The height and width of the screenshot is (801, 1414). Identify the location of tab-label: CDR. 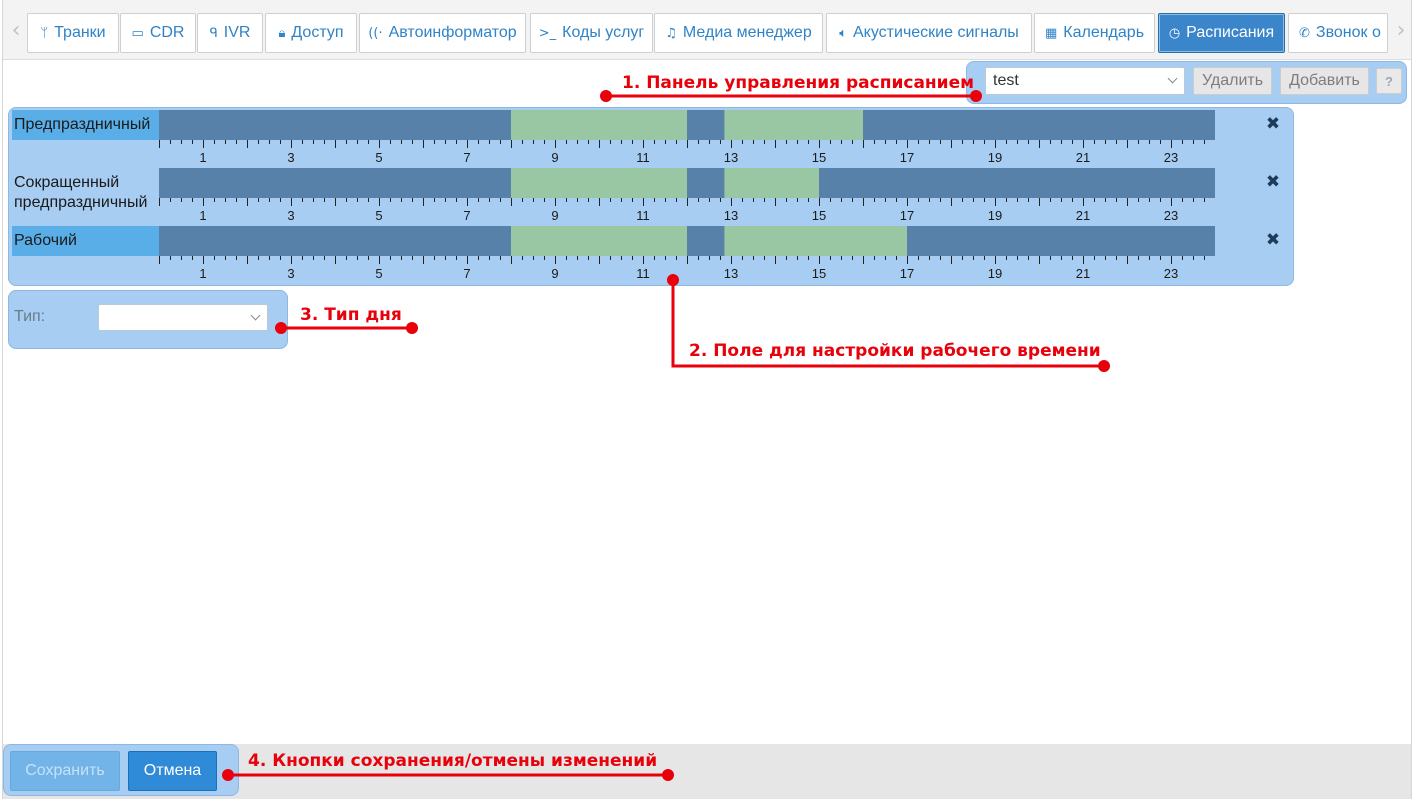
(167, 32).